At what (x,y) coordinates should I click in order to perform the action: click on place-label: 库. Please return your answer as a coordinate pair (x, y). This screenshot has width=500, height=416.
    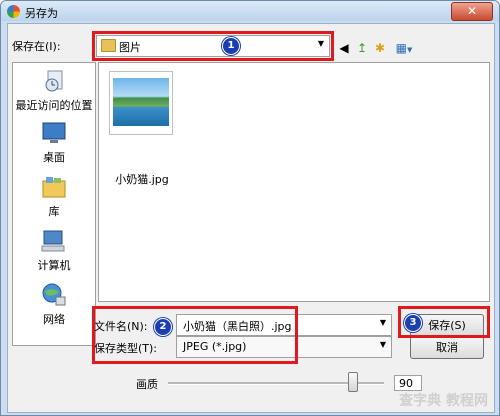
    Looking at the image, I should click on (54, 211).